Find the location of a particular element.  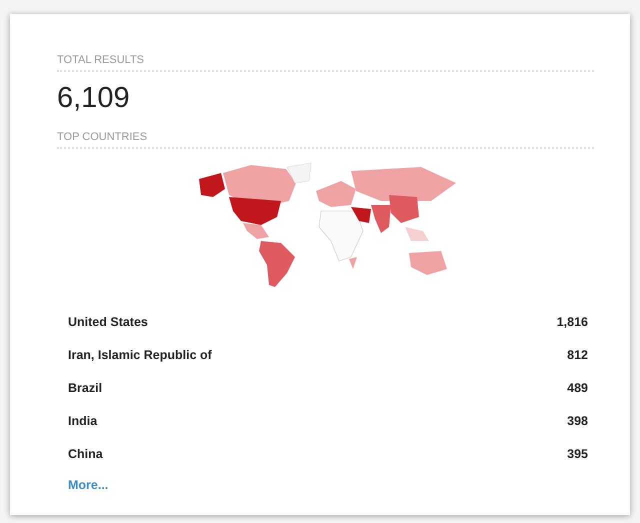

country-name: India is located at coordinates (83, 421).